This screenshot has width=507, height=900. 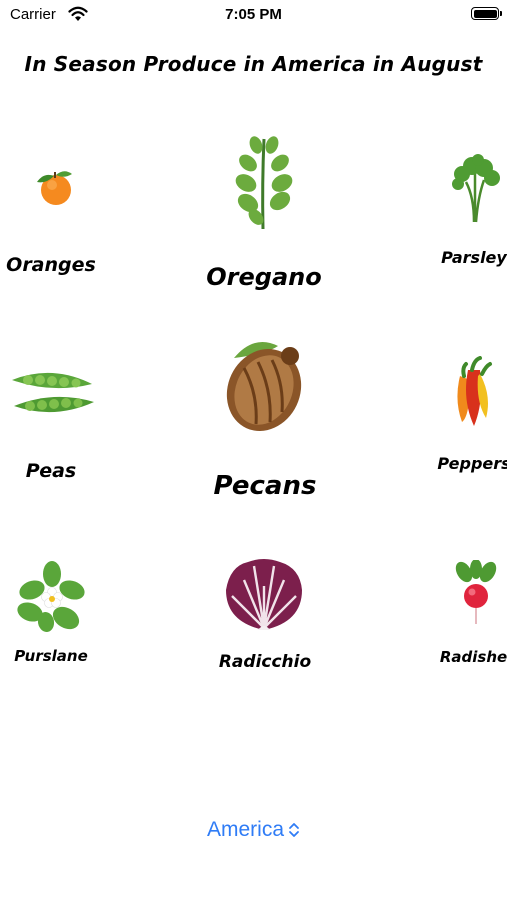 What do you see at coordinates (51, 265) in the screenshot?
I see `produce-label-oranges: Oranges` at bounding box center [51, 265].